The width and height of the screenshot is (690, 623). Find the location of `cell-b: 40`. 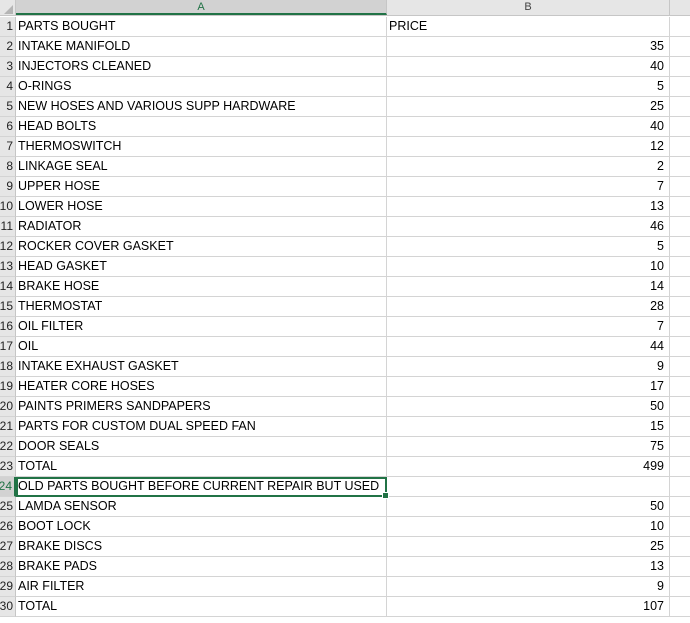

cell-b: 40 is located at coordinates (528, 67).